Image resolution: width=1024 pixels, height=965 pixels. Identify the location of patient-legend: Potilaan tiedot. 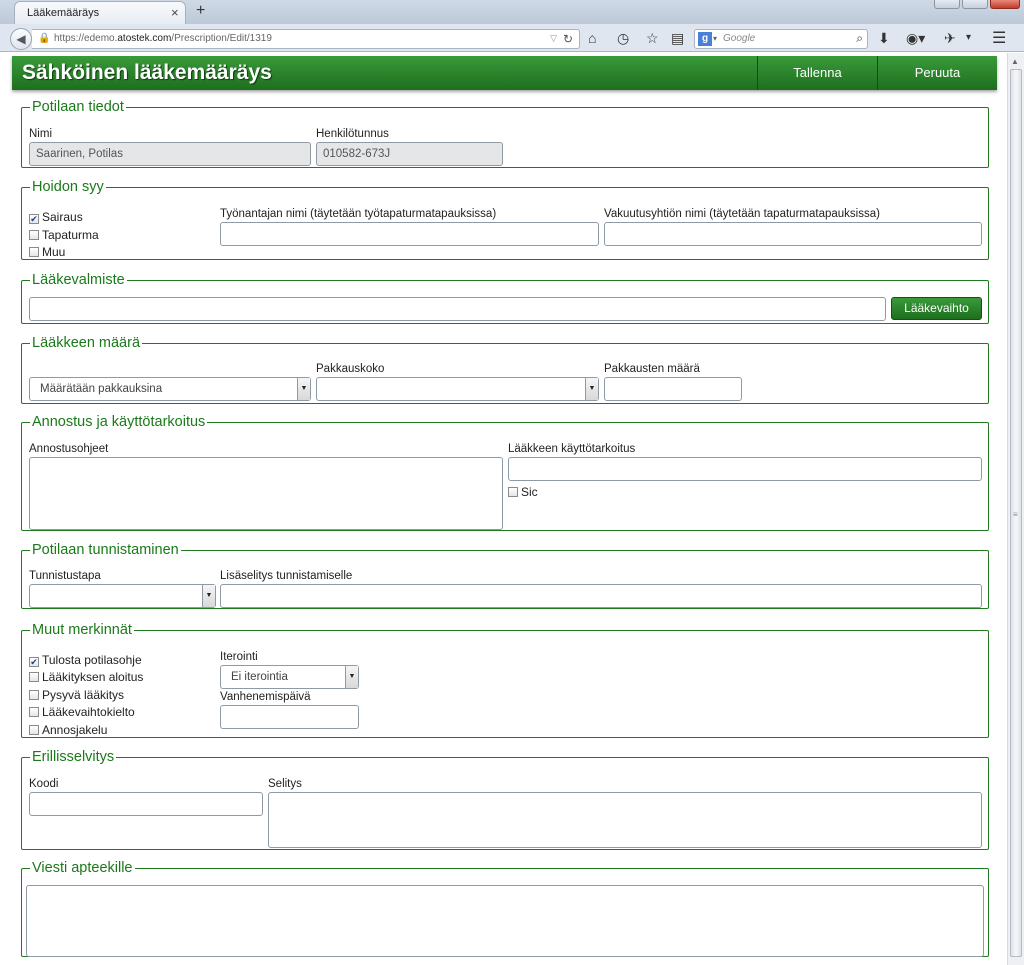
(78, 107).